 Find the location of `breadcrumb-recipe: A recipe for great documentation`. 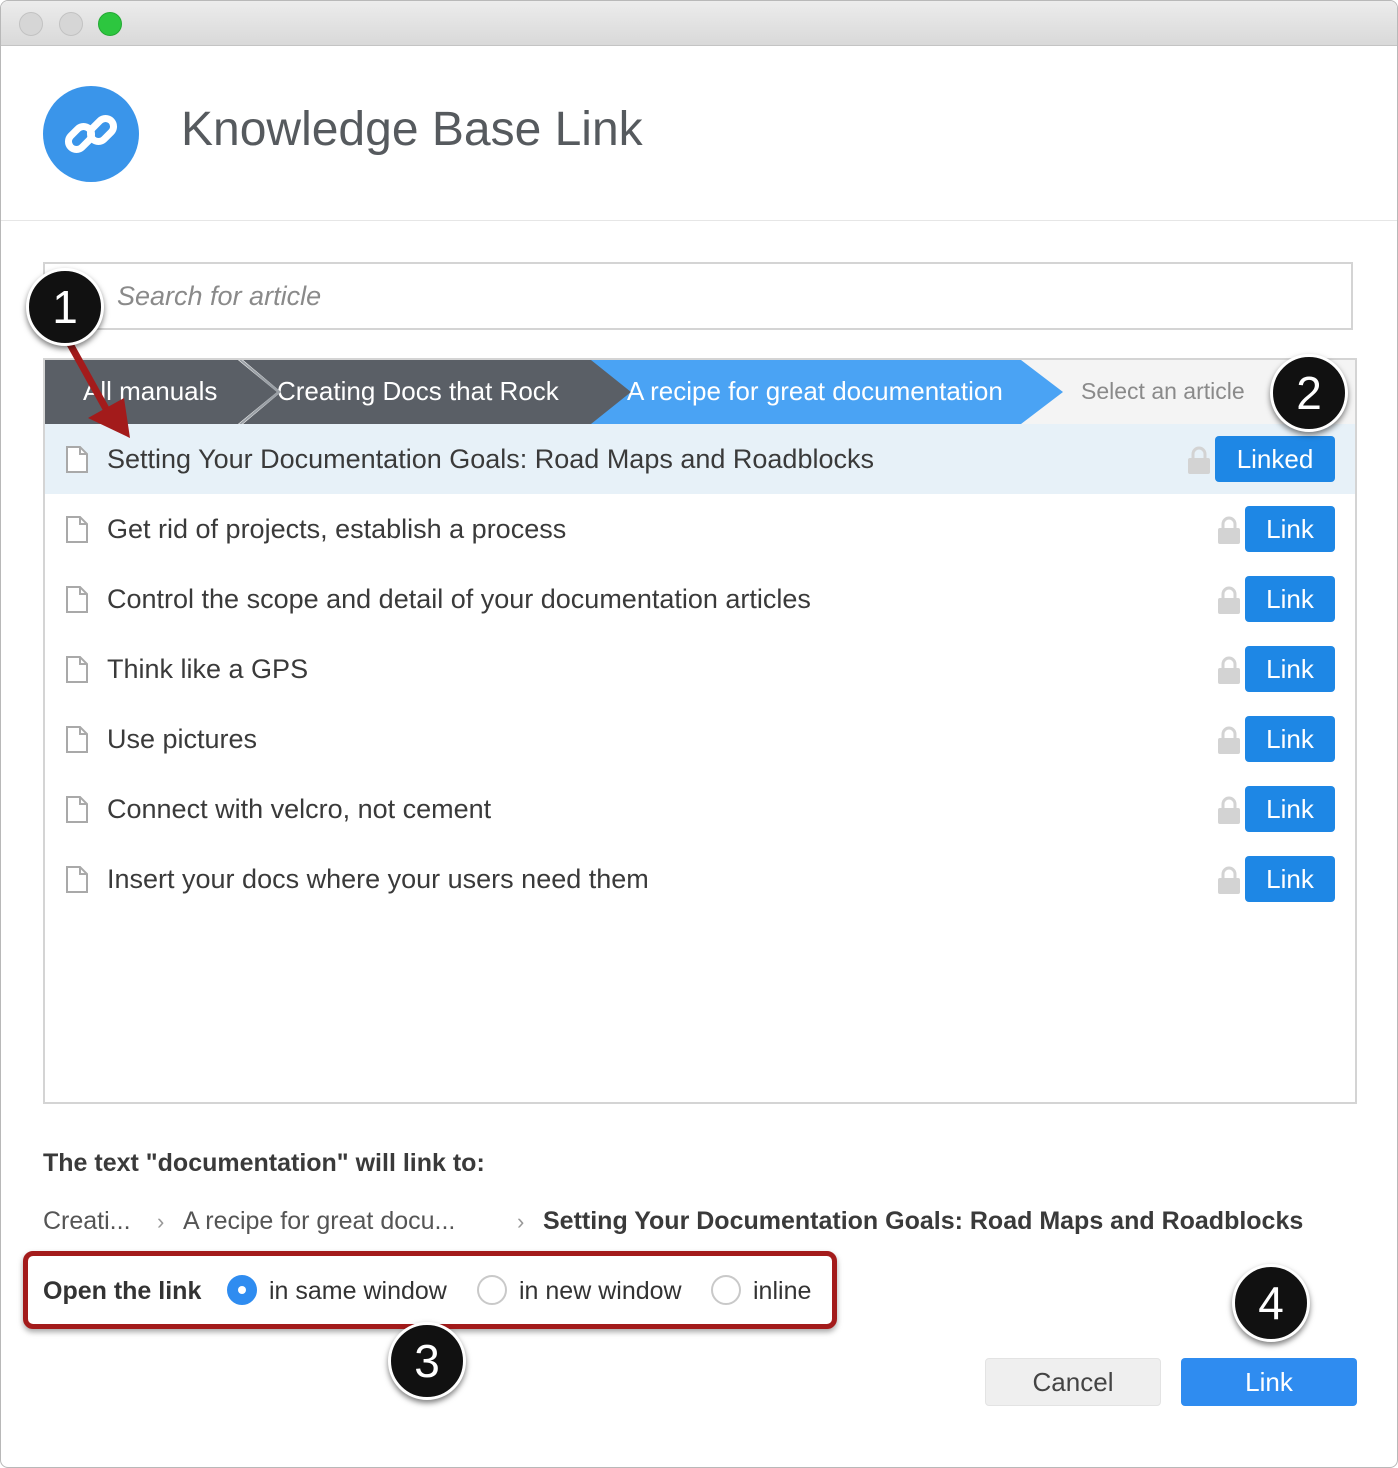

breadcrumb-recipe: A recipe for great documentation is located at coordinates (827, 392).